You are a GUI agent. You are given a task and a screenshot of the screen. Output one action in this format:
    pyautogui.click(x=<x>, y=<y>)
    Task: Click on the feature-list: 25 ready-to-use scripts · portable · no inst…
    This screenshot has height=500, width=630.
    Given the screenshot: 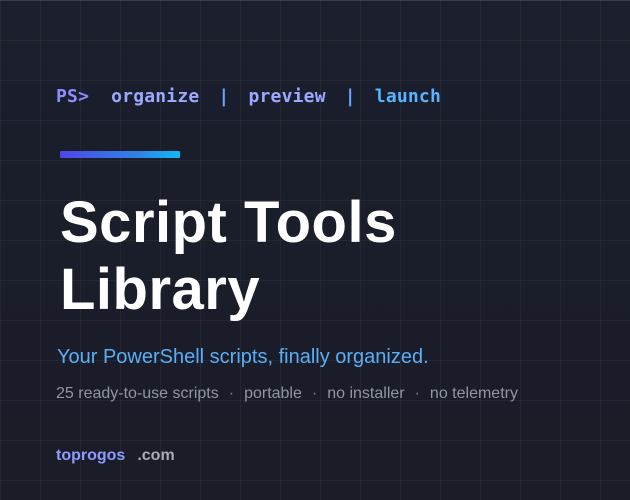 What is the action you would take?
    pyautogui.click(x=287, y=394)
    